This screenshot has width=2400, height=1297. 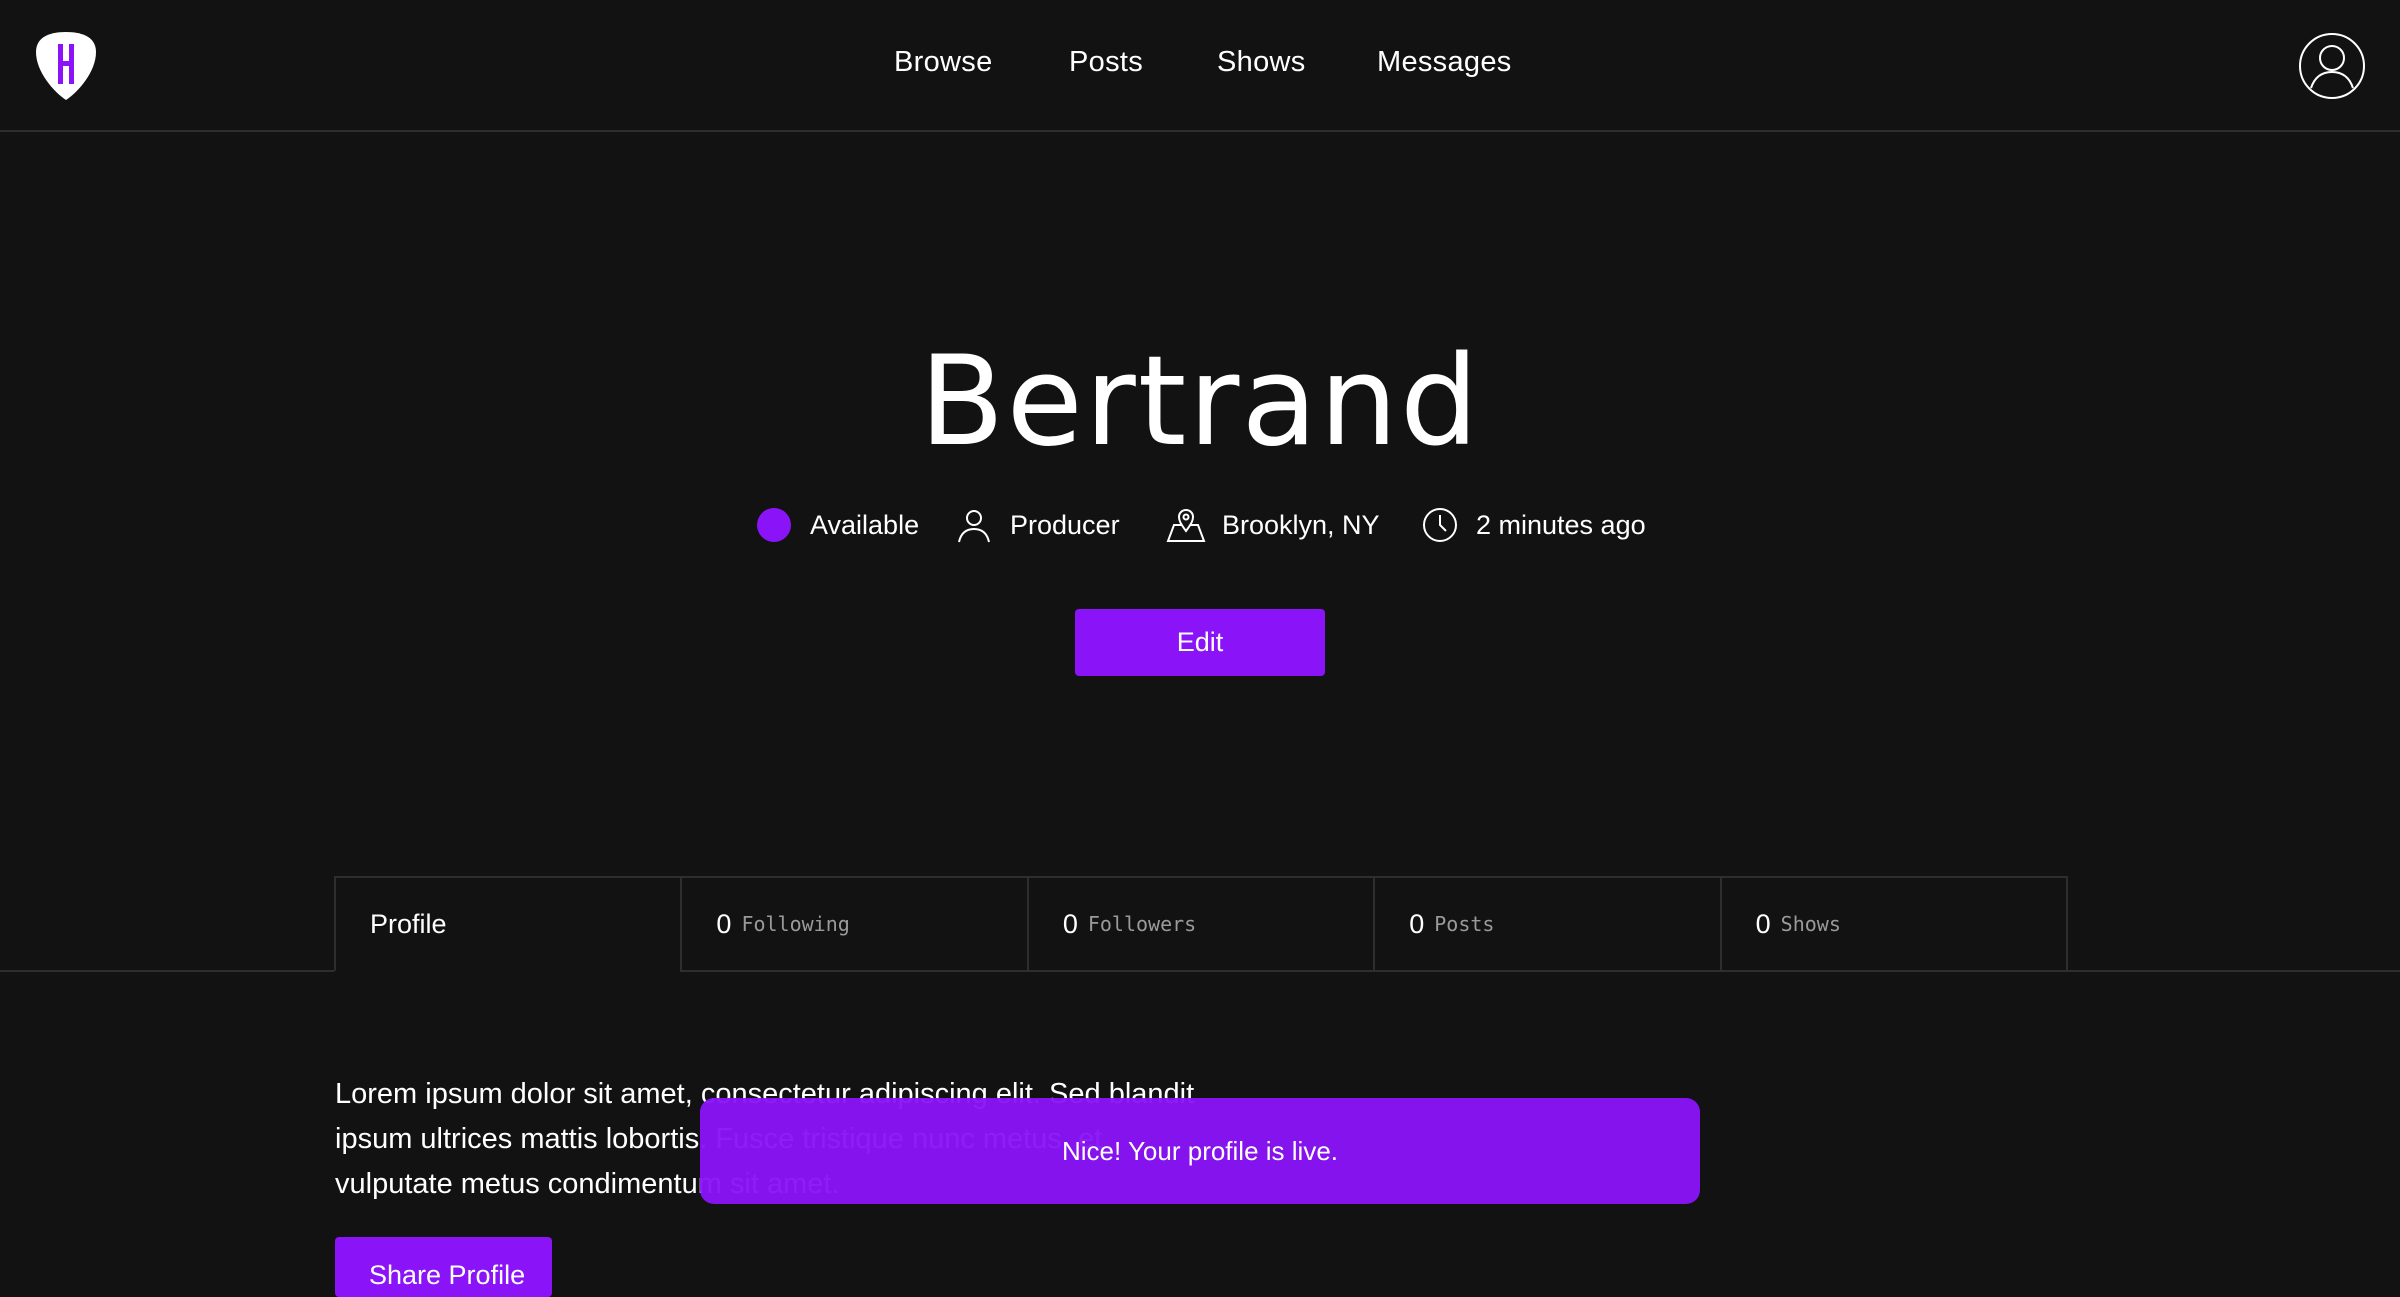 I want to click on tab-following: 0 Following, so click(x=853, y=924).